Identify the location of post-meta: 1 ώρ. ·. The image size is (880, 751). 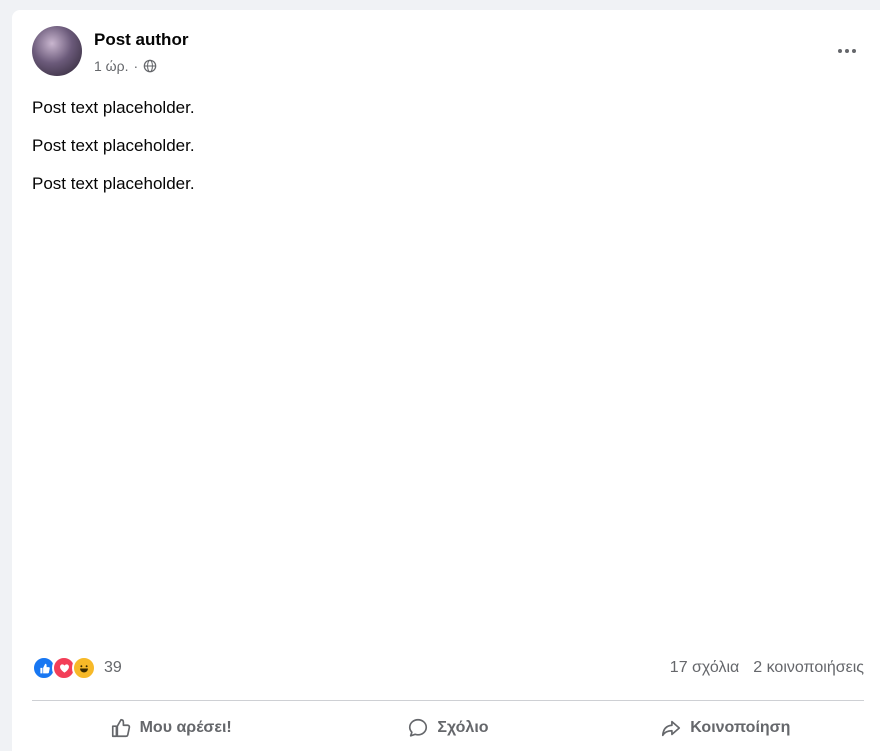
(125, 66).